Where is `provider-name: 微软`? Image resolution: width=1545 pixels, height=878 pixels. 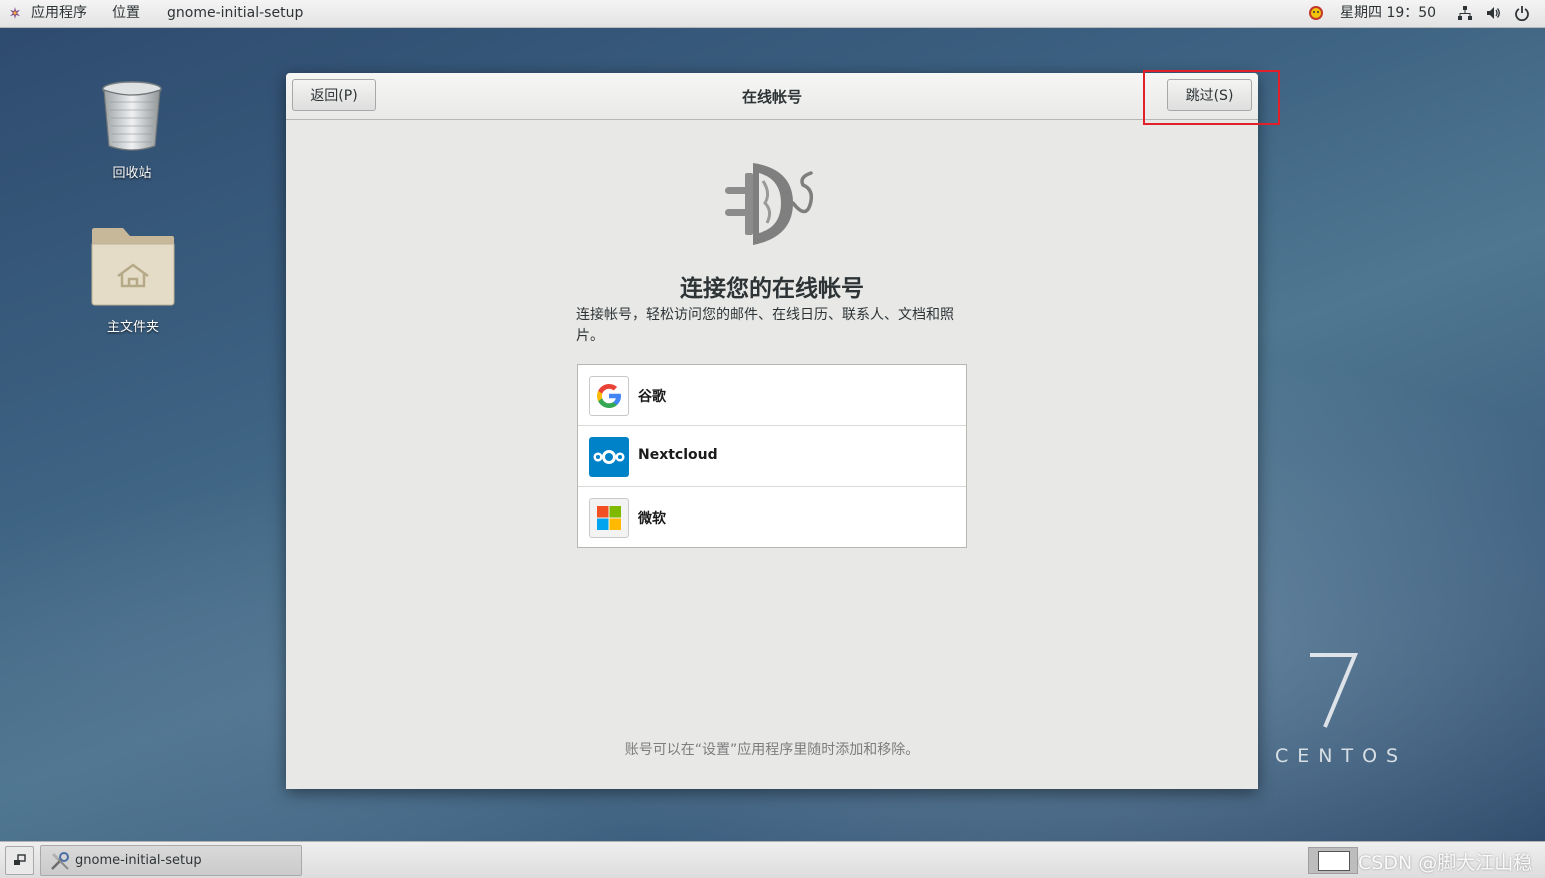
provider-name: 微软 is located at coordinates (652, 519).